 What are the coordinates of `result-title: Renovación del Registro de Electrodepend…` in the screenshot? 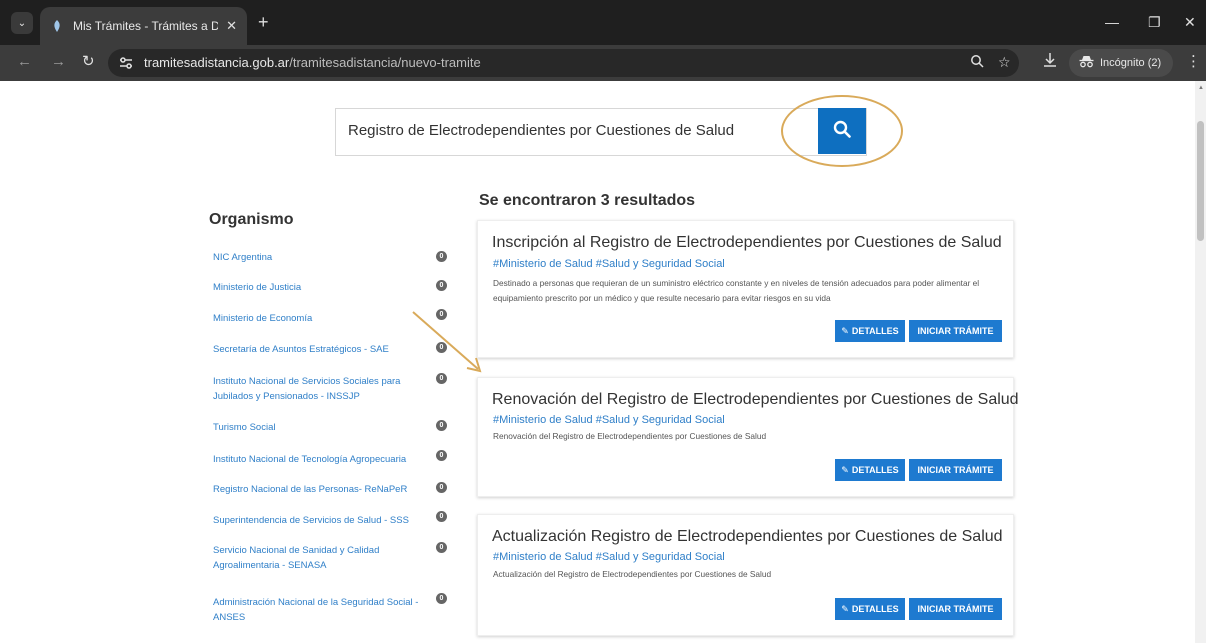 It's located at (755, 400).